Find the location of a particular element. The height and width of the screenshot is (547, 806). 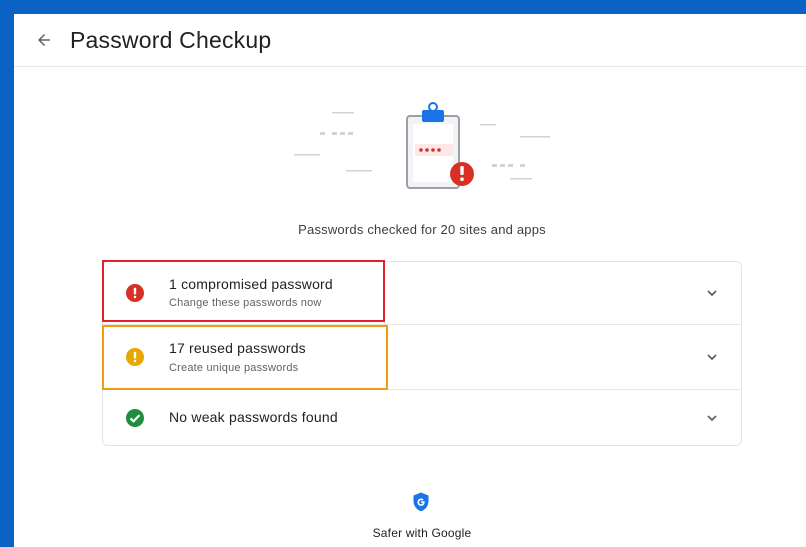

back-button is located at coordinates (44, 40).